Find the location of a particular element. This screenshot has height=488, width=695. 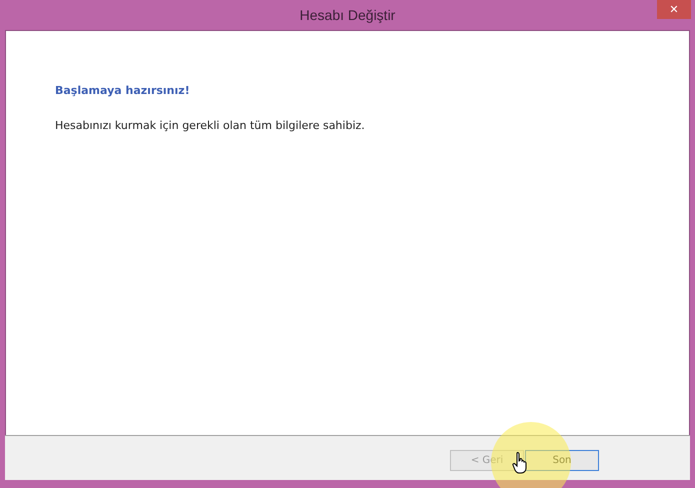

close-button: ✕ is located at coordinates (674, 9).